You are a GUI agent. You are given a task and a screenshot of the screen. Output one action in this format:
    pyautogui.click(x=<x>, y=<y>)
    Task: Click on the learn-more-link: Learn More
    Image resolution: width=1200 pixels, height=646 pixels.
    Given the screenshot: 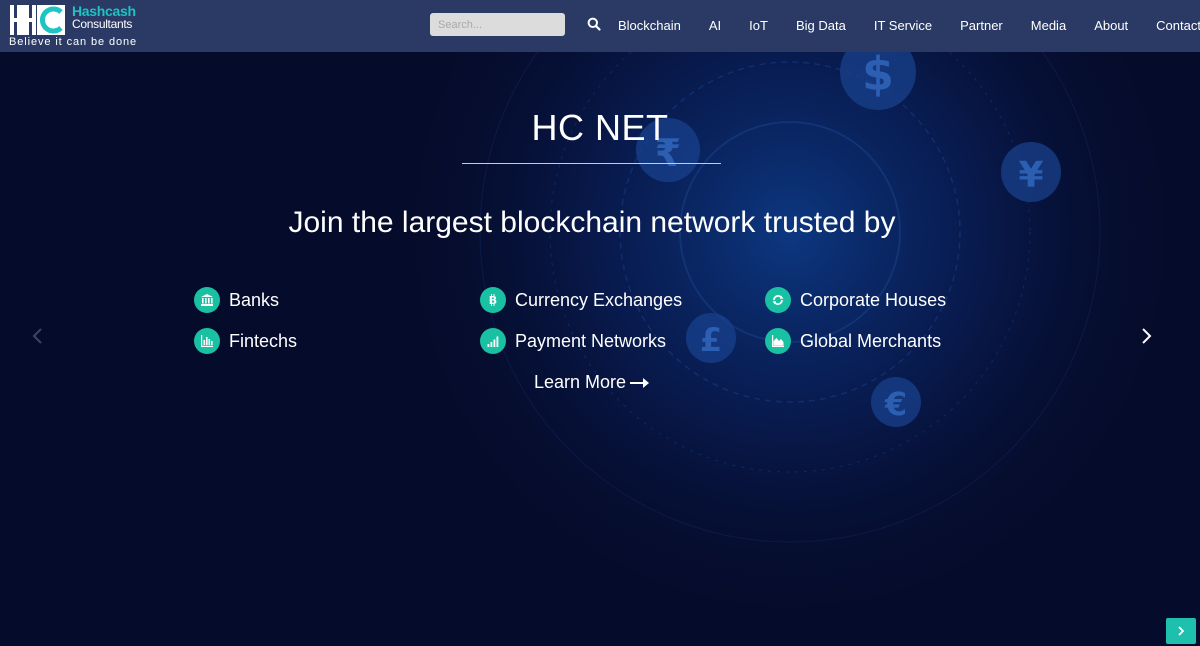 What is the action you would take?
    pyautogui.click(x=592, y=382)
    